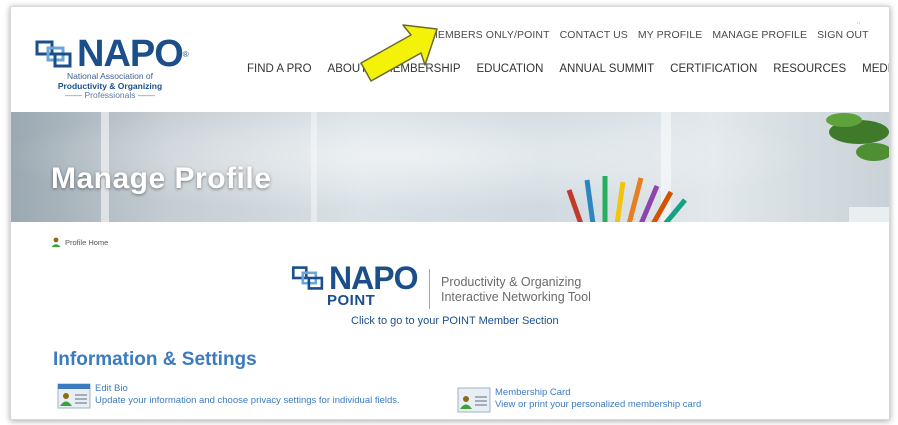  I want to click on nav-certification: CERTIFICATION, so click(713, 69).